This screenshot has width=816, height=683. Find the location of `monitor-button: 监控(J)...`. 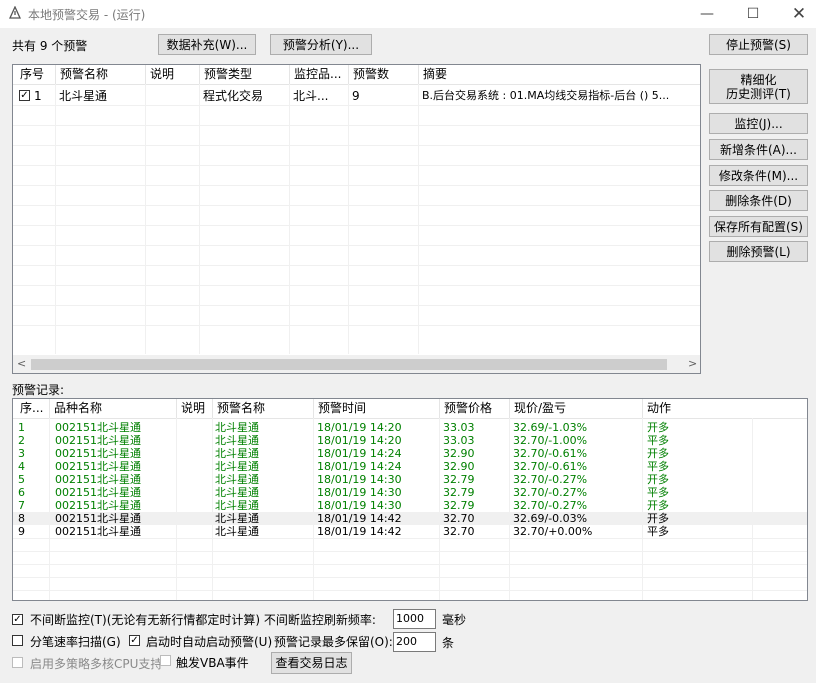

monitor-button: 监控(J)... is located at coordinates (758, 123).